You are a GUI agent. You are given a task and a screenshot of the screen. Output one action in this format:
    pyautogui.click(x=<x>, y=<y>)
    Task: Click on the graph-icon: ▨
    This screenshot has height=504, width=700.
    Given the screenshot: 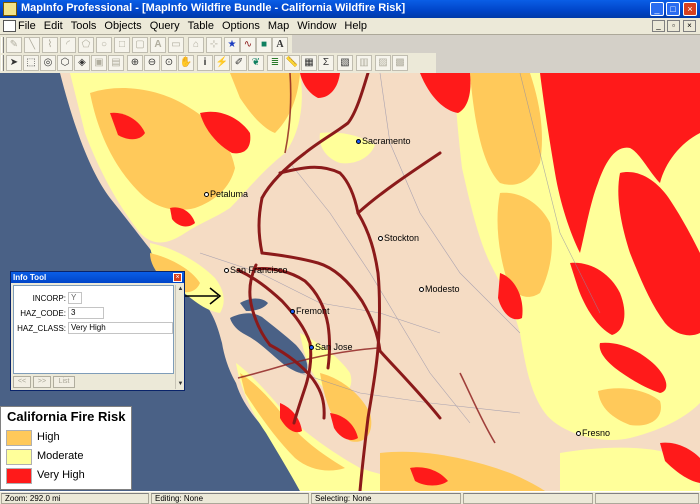 What is the action you would take?
    pyautogui.click(x=383, y=63)
    